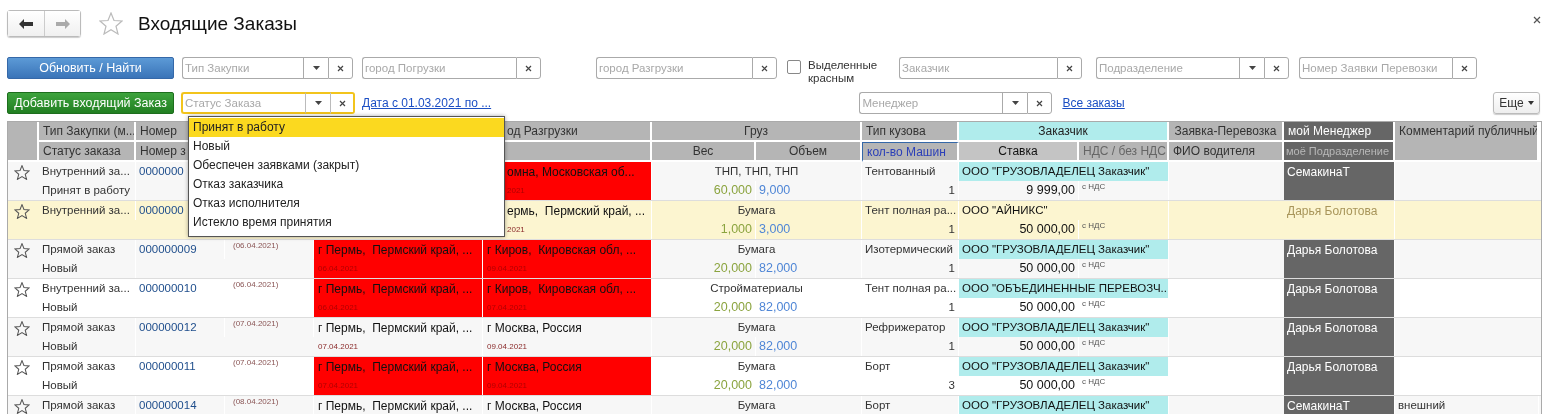 The height and width of the screenshot is (414, 1551). Describe the element at coordinates (931, 103) in the screenshot. I see `input-field: Менеджер` at that location.